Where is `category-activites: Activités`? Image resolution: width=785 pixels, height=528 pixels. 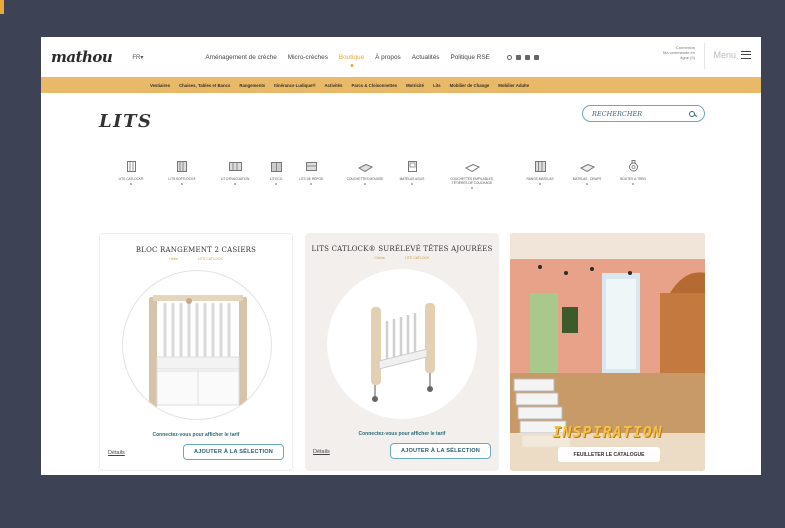
category-activites: Activités is located at coordinates (334, 85).